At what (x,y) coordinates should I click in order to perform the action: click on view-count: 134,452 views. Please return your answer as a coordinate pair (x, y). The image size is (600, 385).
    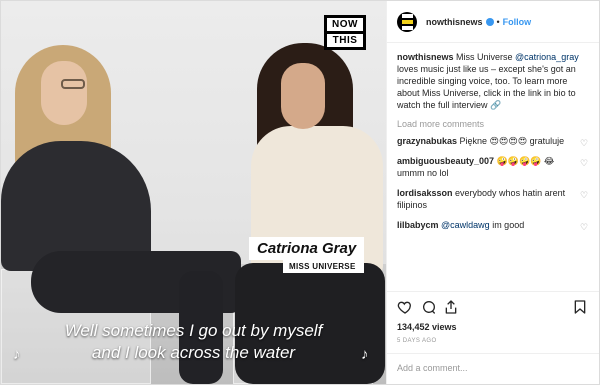
    Looking at the image, I should click on (427, 327).